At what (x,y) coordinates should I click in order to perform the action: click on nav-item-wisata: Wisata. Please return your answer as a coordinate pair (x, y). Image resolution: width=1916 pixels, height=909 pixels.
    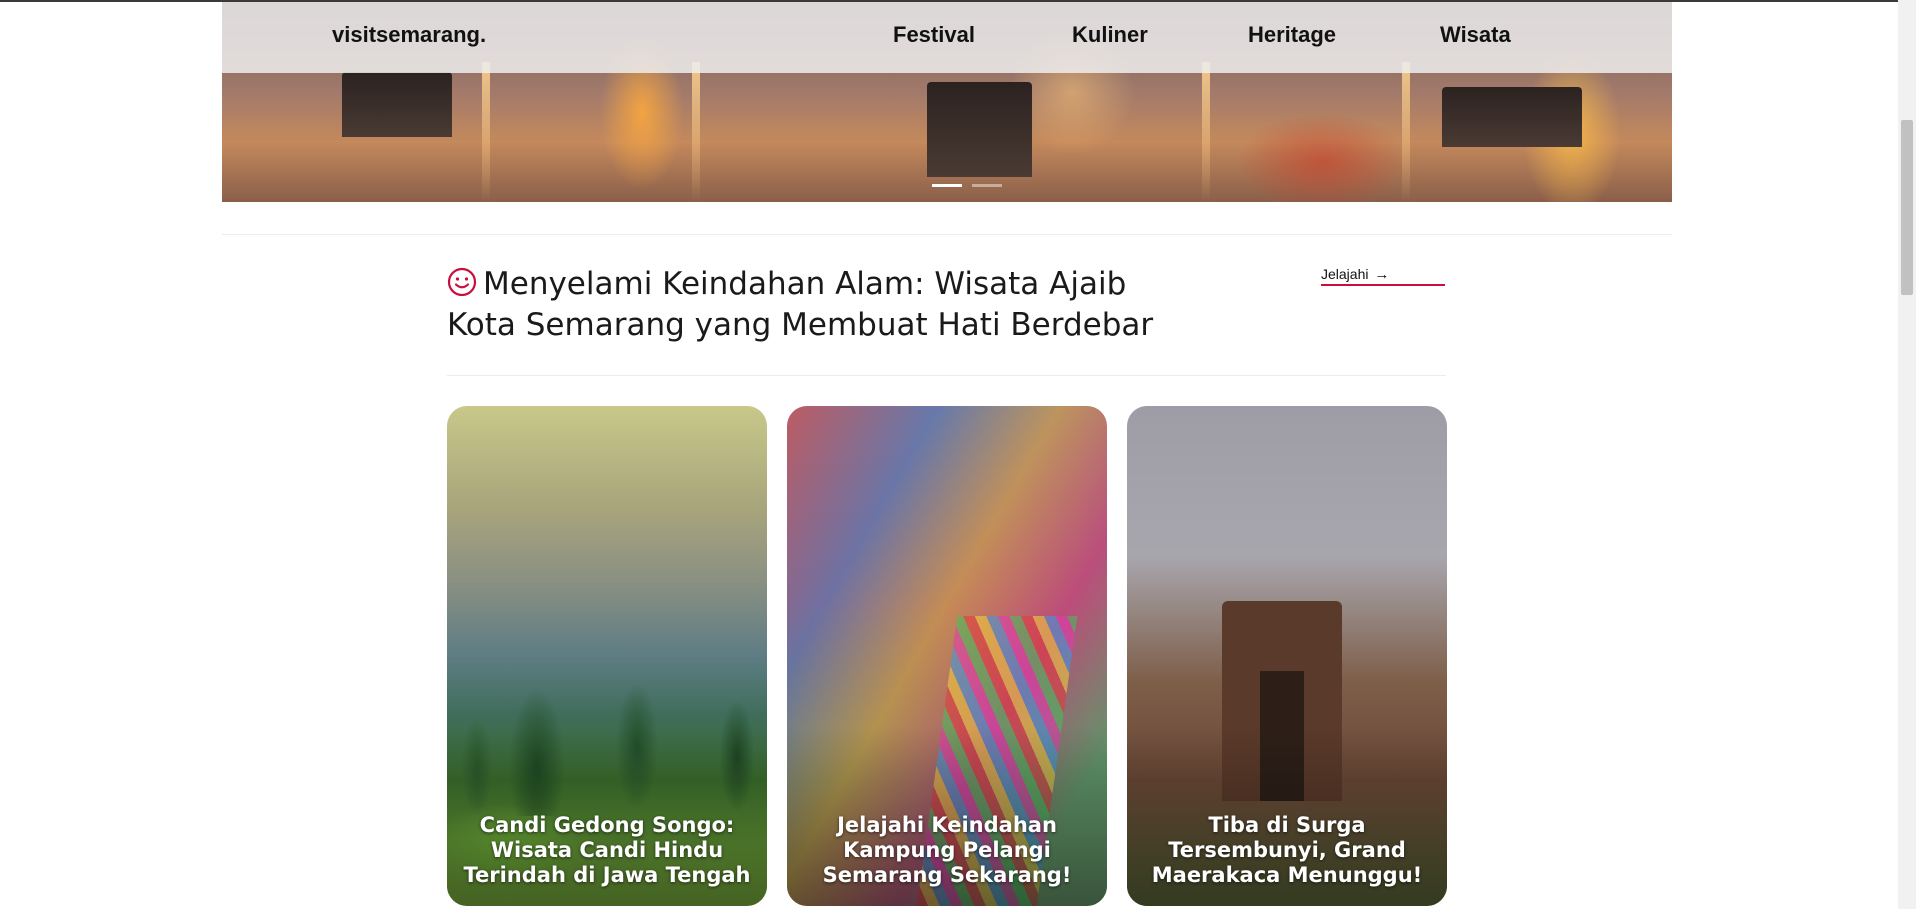
    Looking at the image, I should click on (1475, 35).